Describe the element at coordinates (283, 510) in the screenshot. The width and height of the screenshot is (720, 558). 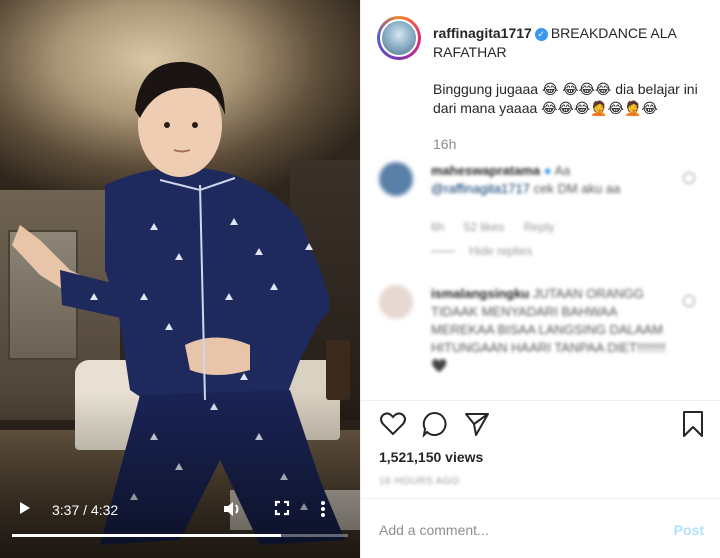
I see `fullscreen-icon` at that location.